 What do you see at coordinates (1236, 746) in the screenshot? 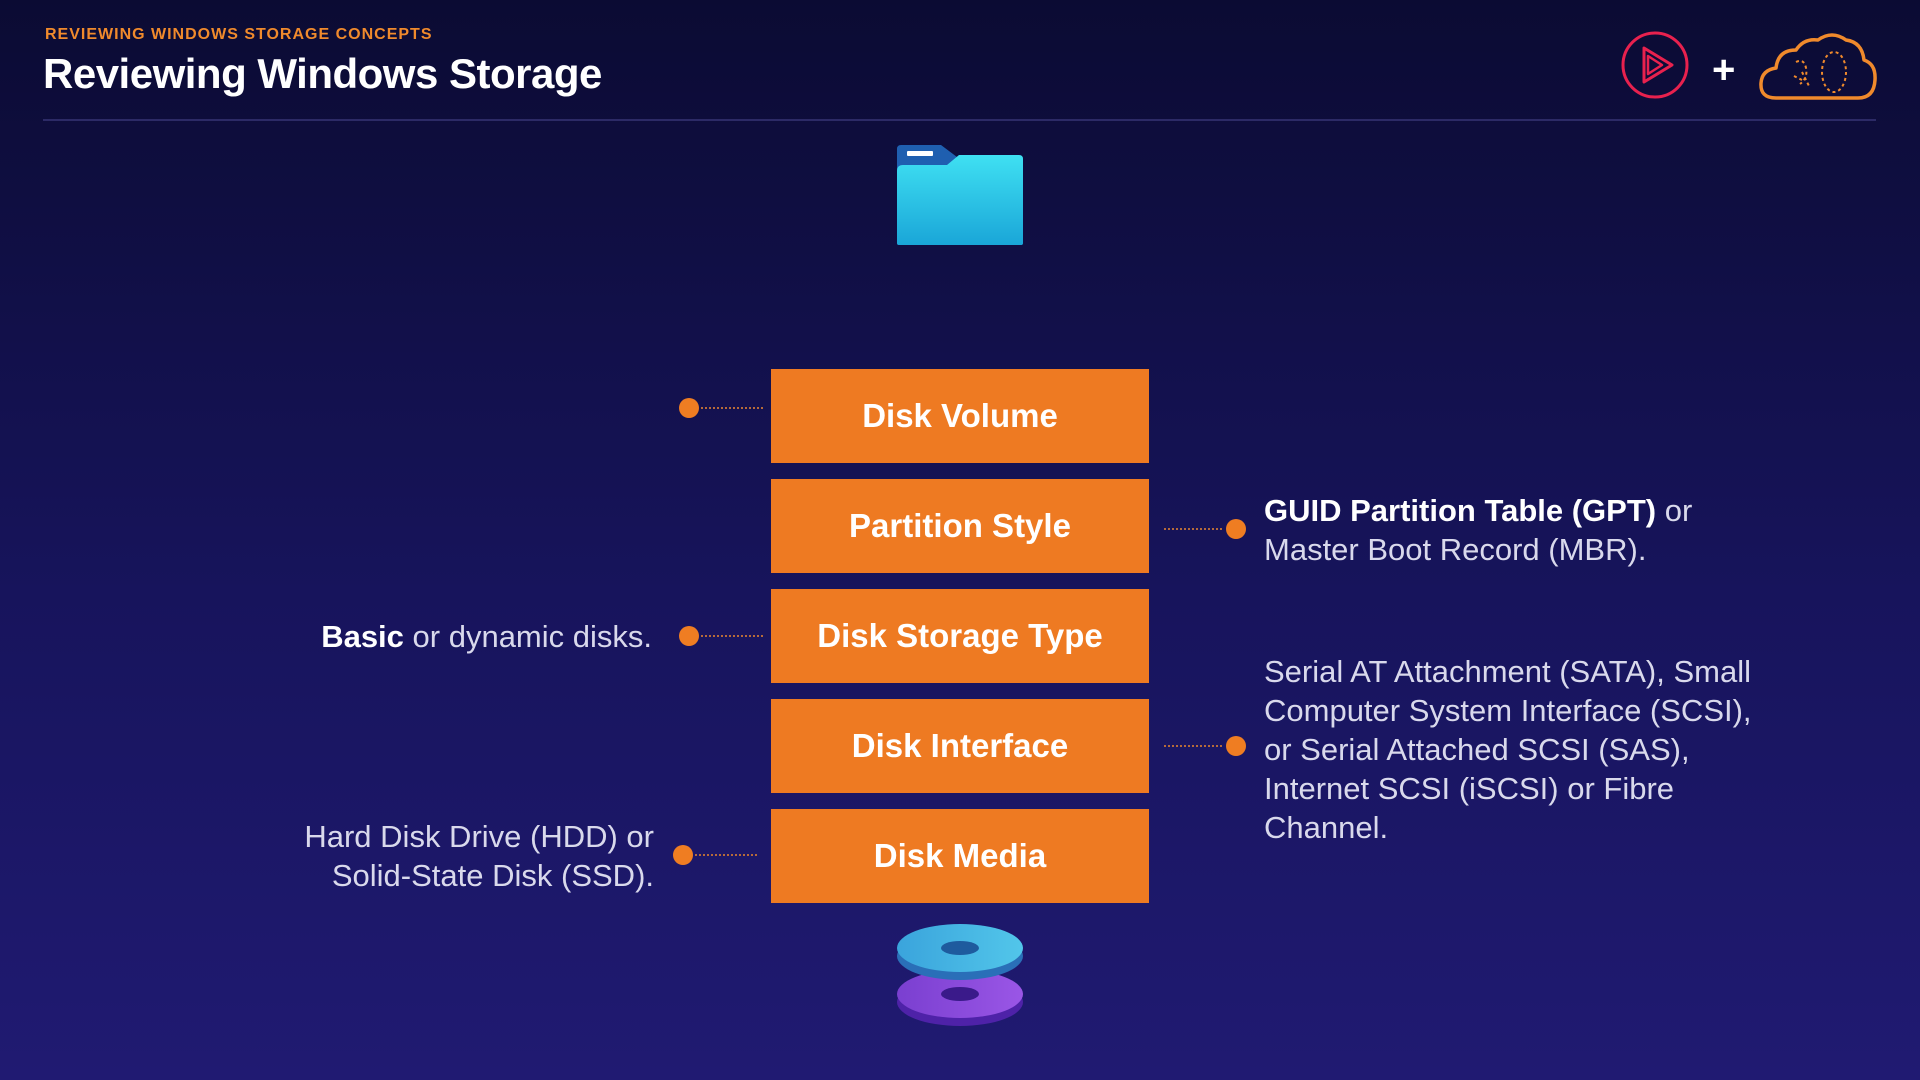
I see `connector-dot-interface` at bounding box center [1236, 746].